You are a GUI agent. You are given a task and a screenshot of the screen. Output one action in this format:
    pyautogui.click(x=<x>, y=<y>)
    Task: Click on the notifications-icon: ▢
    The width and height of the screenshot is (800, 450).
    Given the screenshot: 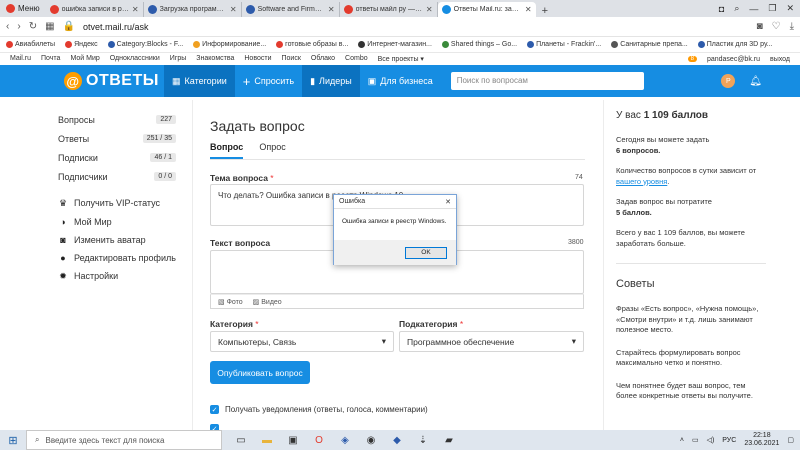 What is the action you would take?
    pyautogui.click(x=790, y=440)
    